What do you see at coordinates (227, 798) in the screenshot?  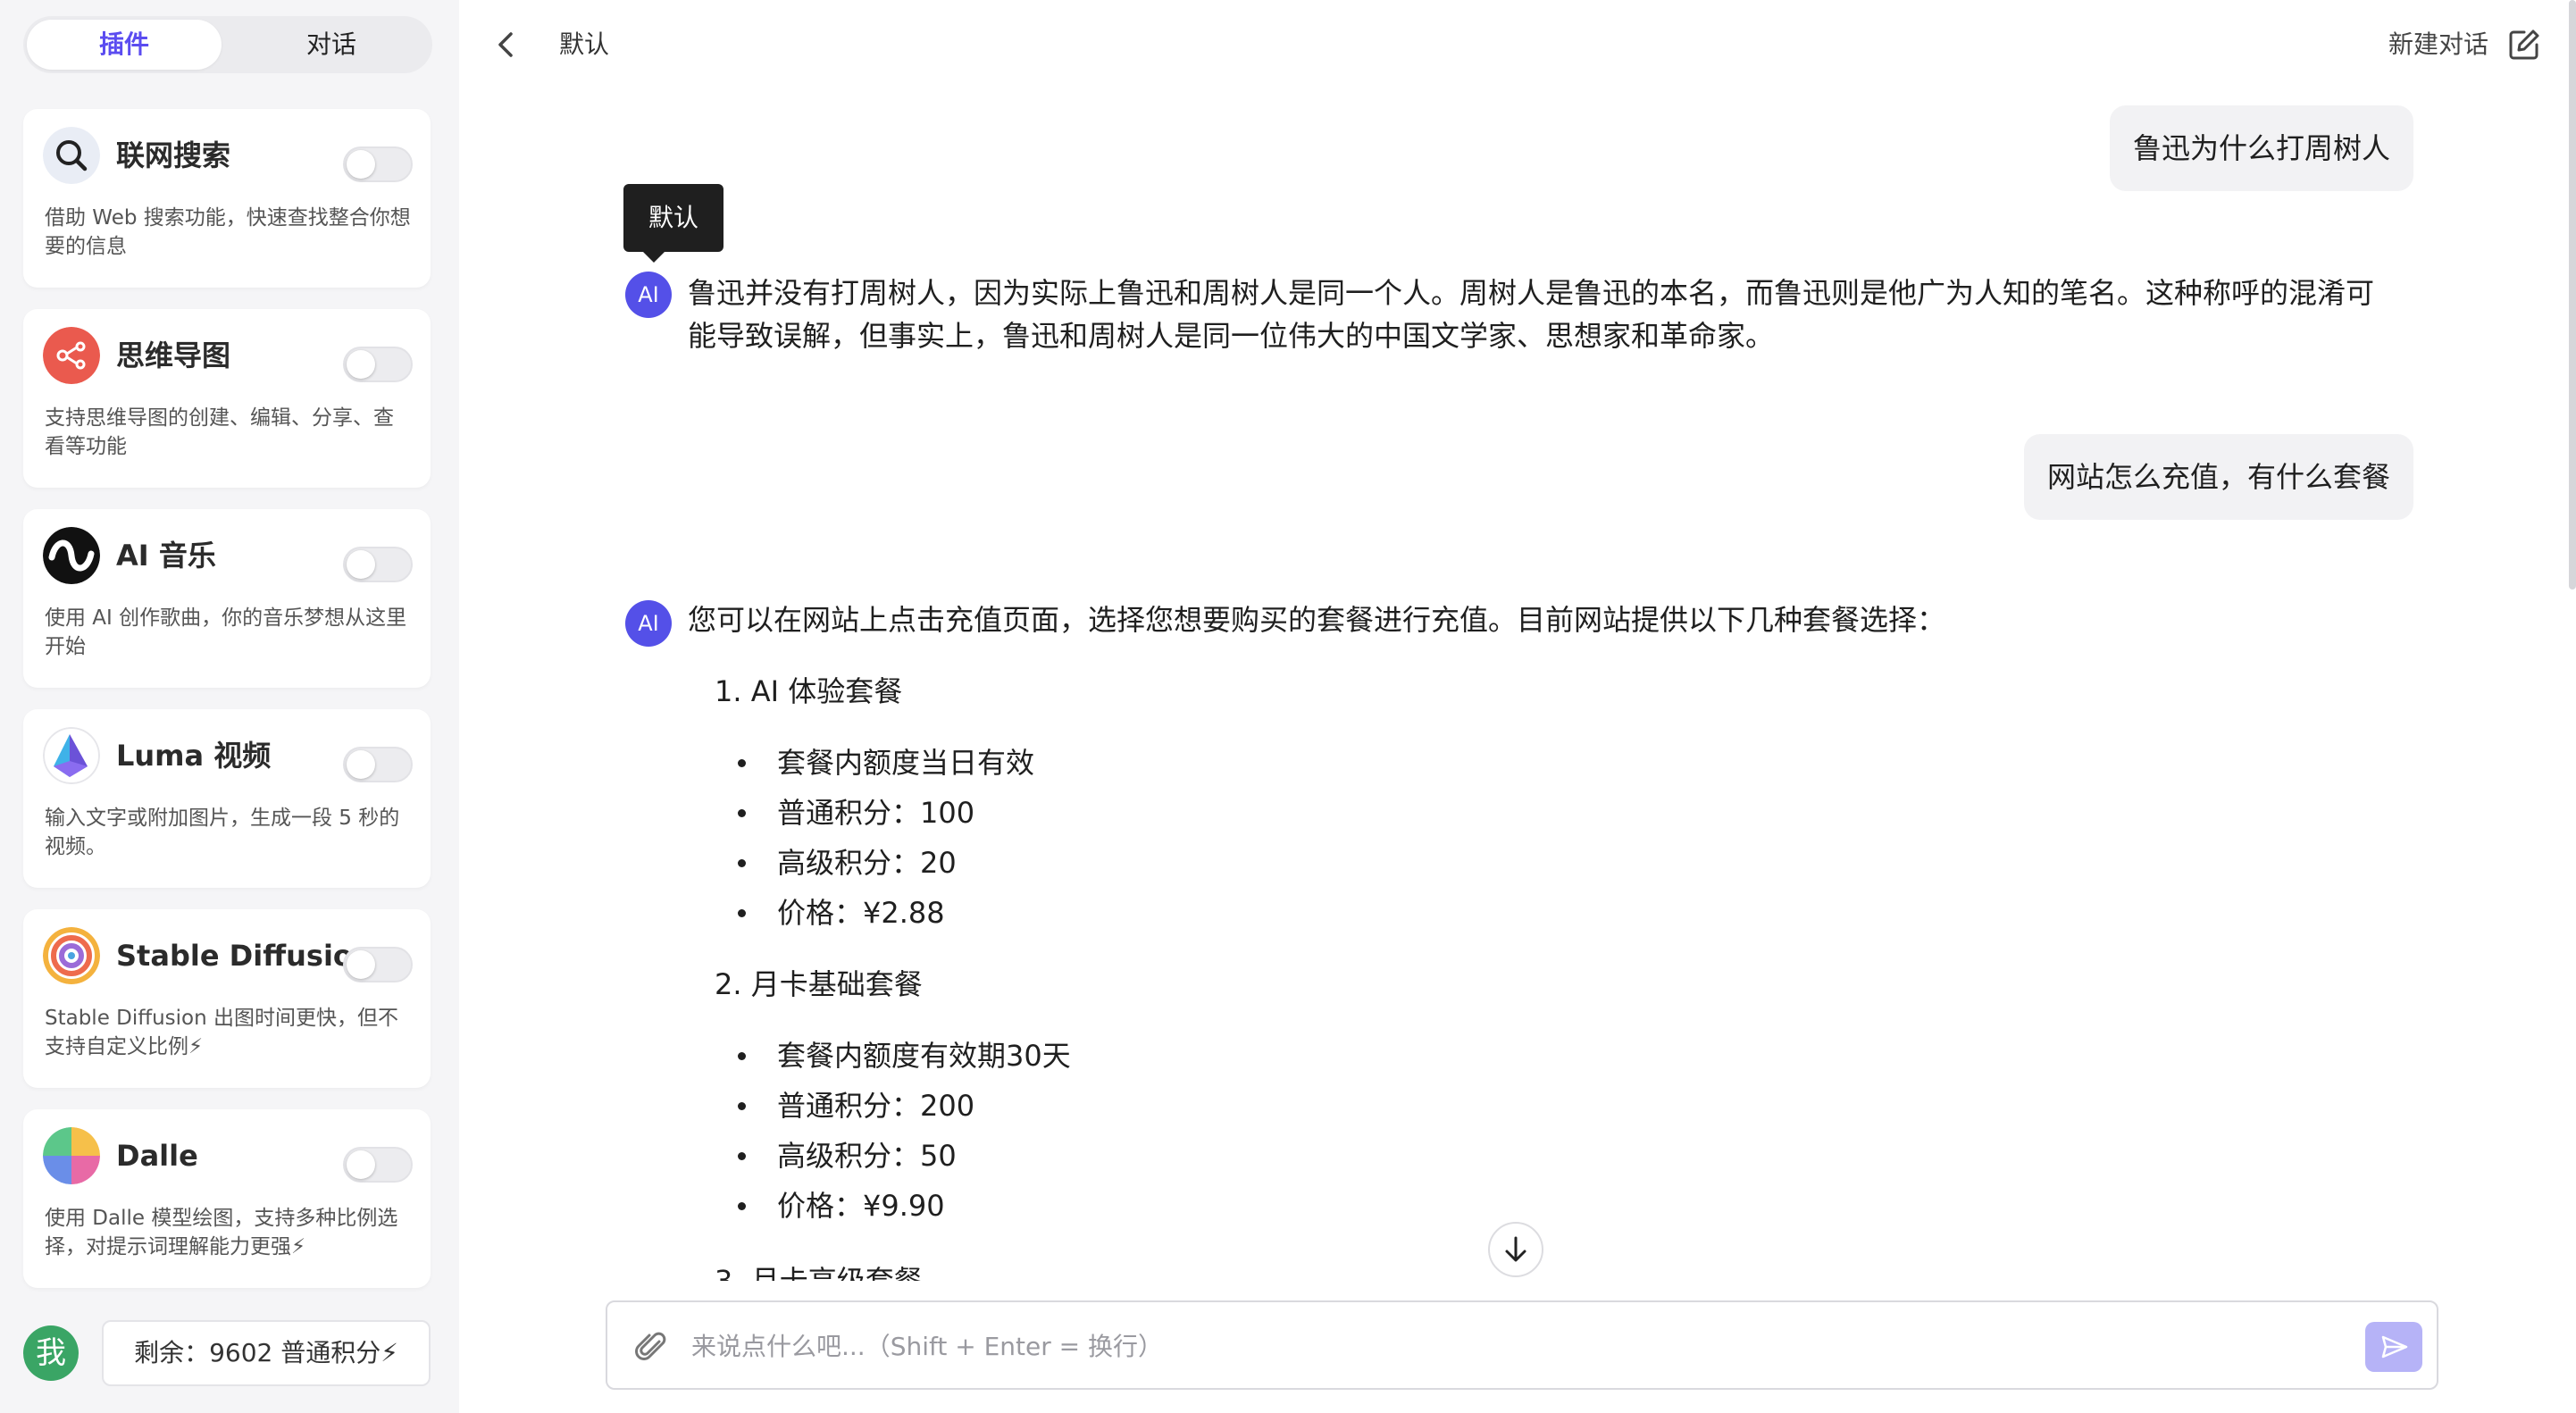 I see `plugin-card-luma-video: Luma 视频 输入文字或附加图片，生成一段 5 秒的视频。` at bounding box center [227, 798].